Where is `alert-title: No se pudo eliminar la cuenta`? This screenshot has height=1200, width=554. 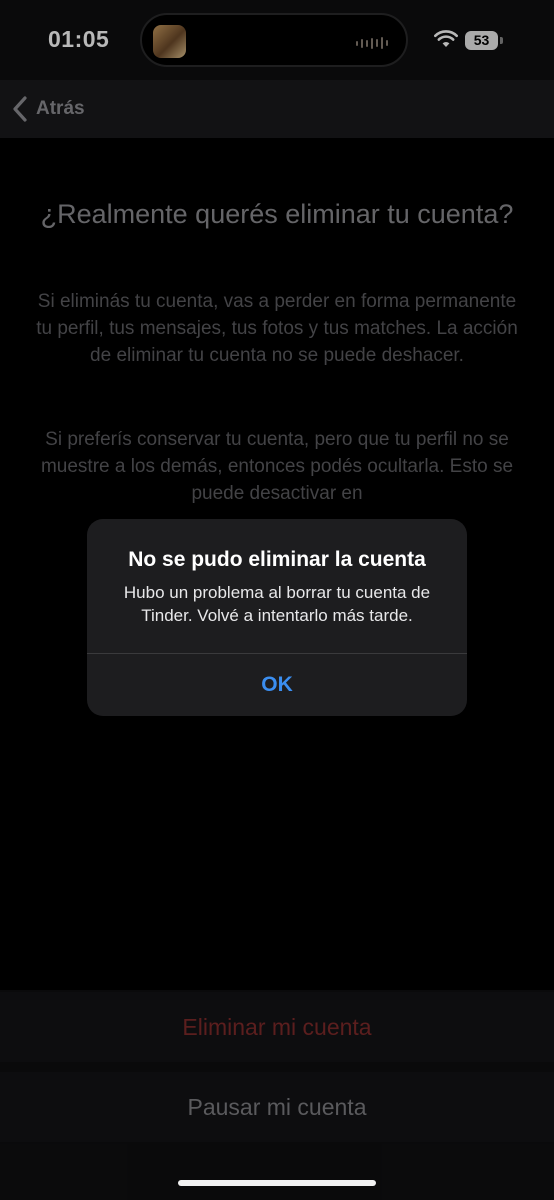
alert-title: No se pudo eliminar la cuenta is located at coordinates (277, 559).